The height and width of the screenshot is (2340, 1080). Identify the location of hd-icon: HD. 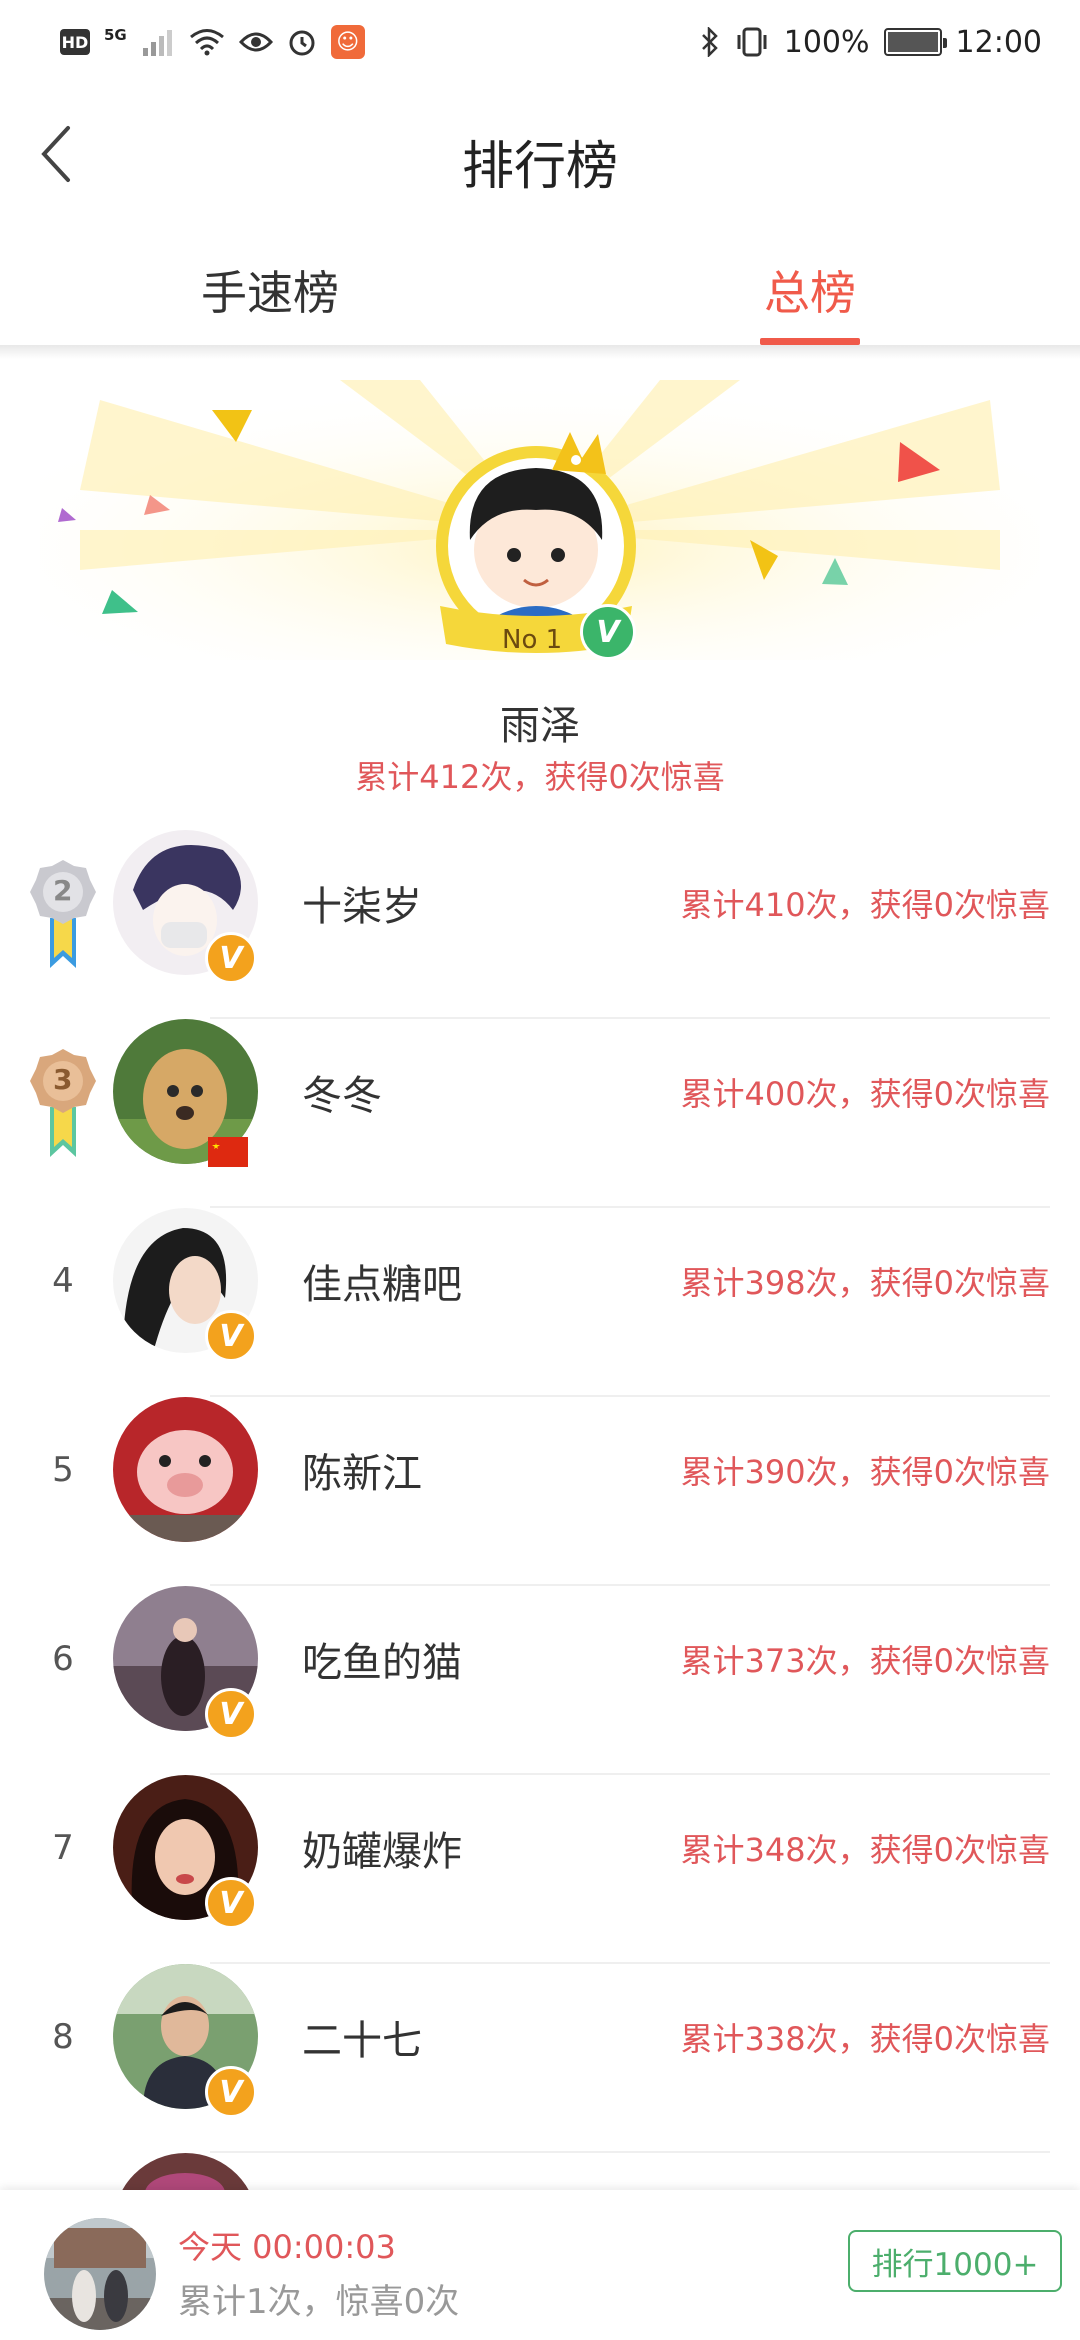
(75, 42).